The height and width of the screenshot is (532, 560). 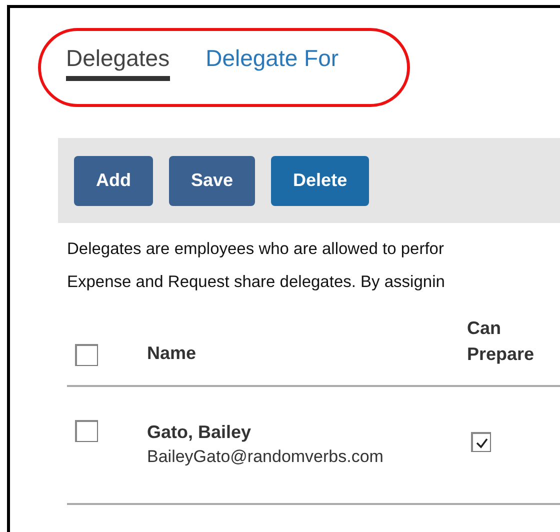 What do you see at coordinates (256, 282) in the screenshot?
I see `description-text: Expense and Request share delegates. By assignin` at bounding box center [256, 282].